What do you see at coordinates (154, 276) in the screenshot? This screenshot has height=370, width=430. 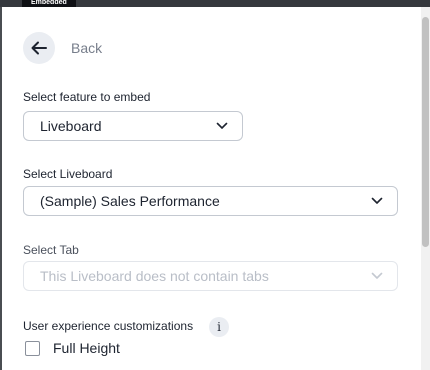 I see `tab-select-placeholder: This Liveboard does not contain tabs` at bounding box center [154, 276].